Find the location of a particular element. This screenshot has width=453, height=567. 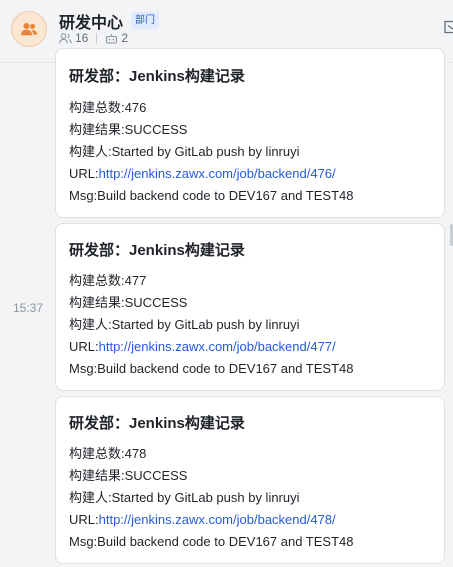

message-time: 15:37 is located at coordinates (28, 308).